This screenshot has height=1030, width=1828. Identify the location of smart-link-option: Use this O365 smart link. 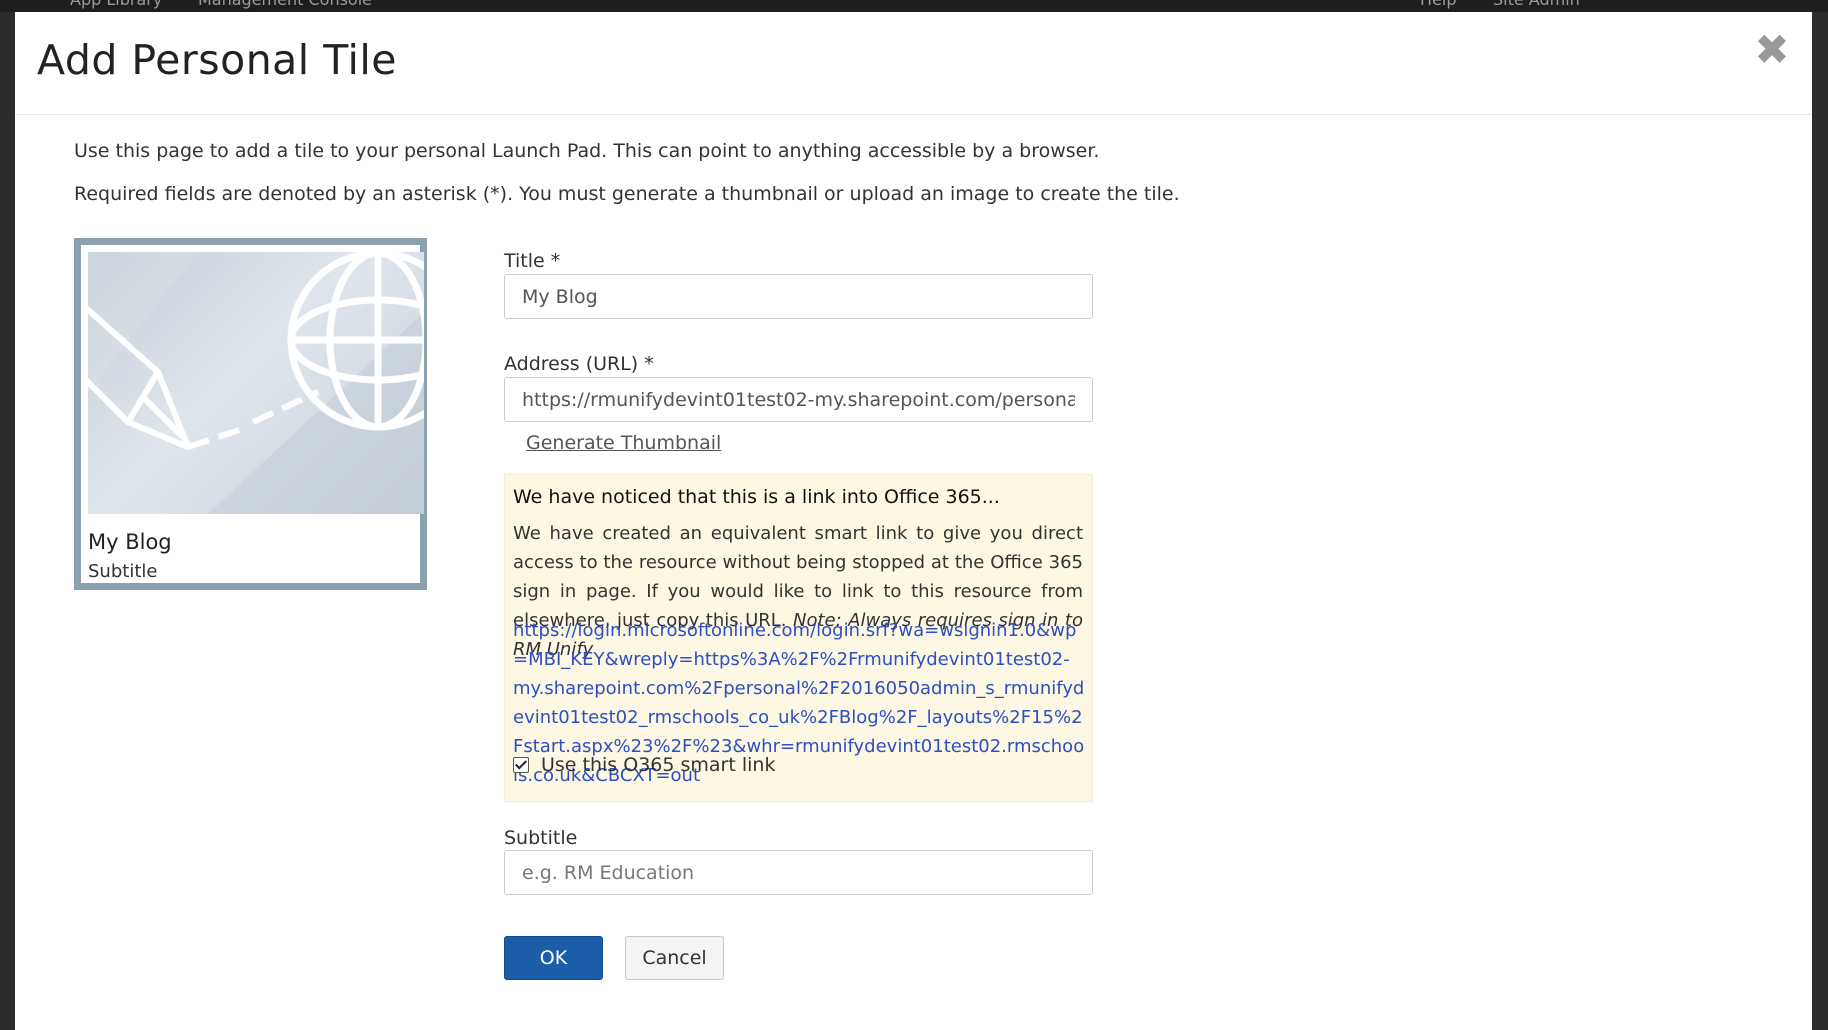
(644, 765).